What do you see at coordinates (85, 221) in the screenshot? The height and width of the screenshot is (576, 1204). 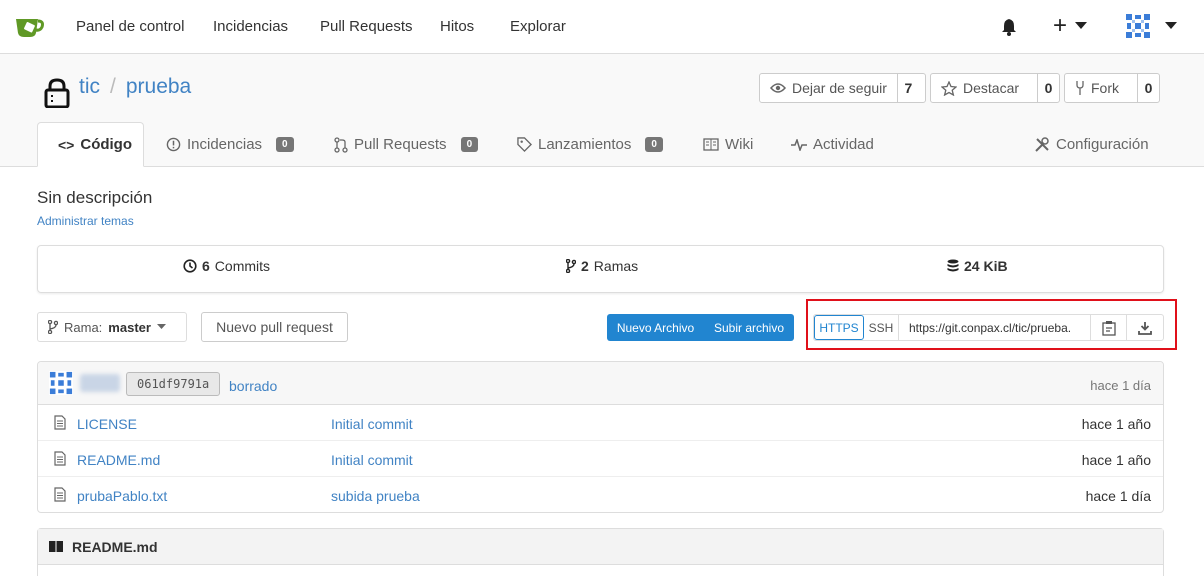 I see `manage-topics-link: Administrar temas` at bounding box center [85, 221].